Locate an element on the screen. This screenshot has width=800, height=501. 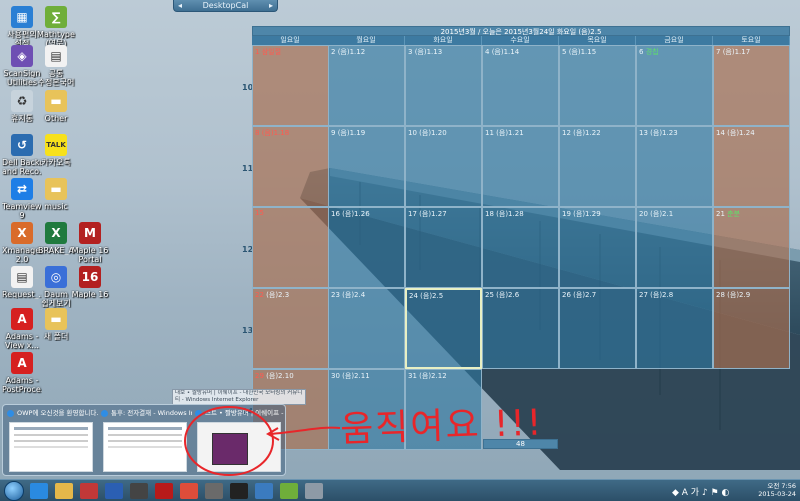
clock: 오전 7:56 2015-03-24 is located at coordinates (777, 490).